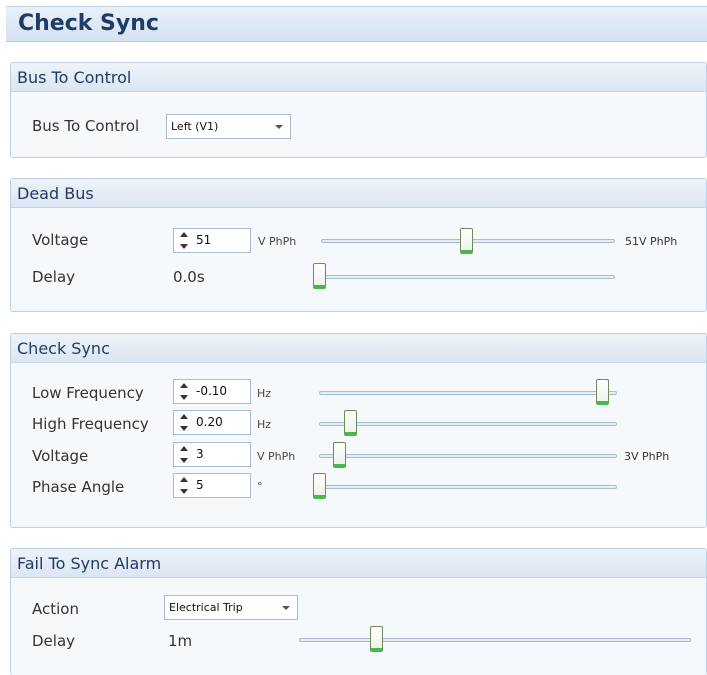  I want to click on low-frequency-value: -0.10, so click(212, 391).